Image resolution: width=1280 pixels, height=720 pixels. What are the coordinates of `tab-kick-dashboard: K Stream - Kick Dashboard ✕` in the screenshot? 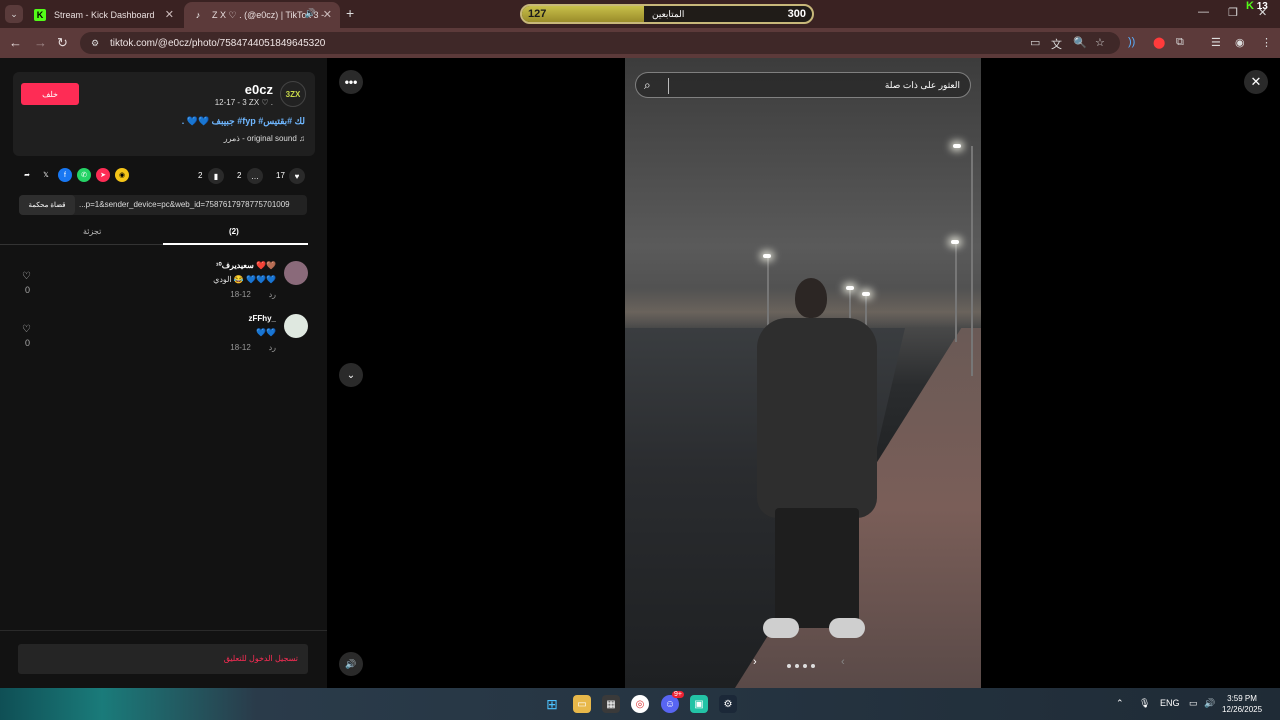 It's located at (104, 15).